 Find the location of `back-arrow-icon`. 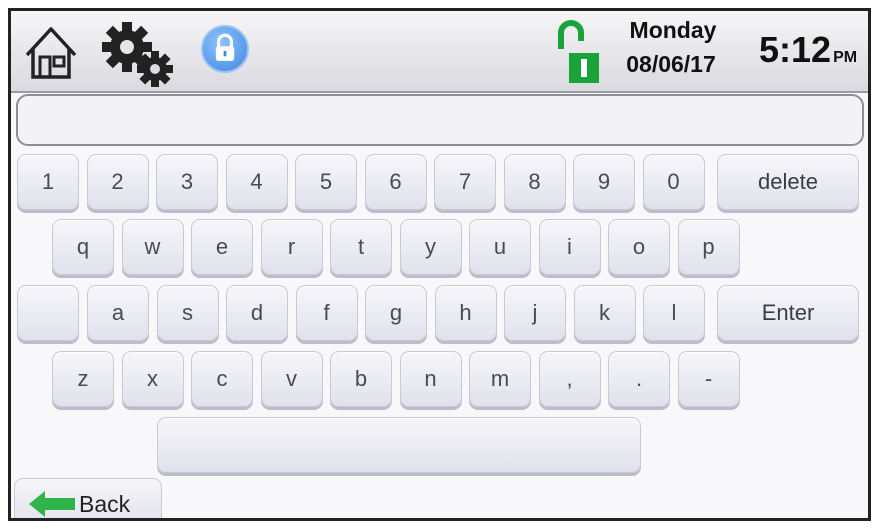

back-arrow-icon is located at coordinates (52, 504).